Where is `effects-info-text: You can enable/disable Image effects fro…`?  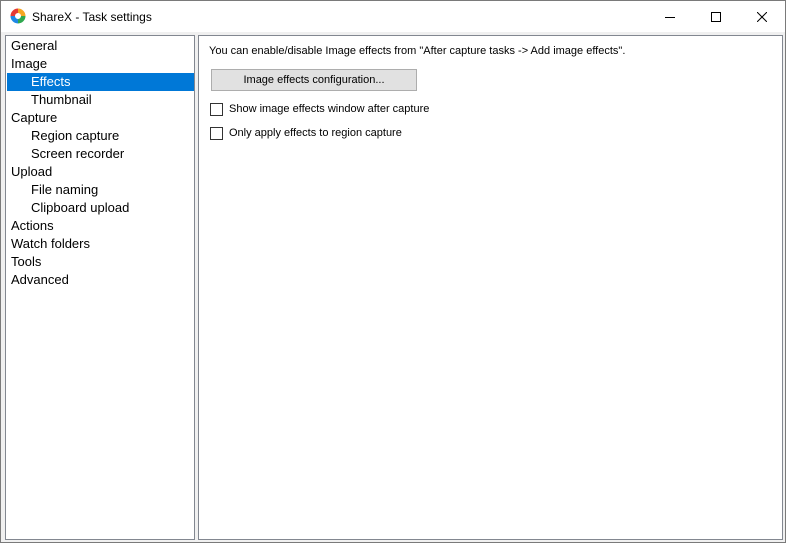 effects-info-text: You can enable/disable Image effects fro… is located at coordinates (417, 51).